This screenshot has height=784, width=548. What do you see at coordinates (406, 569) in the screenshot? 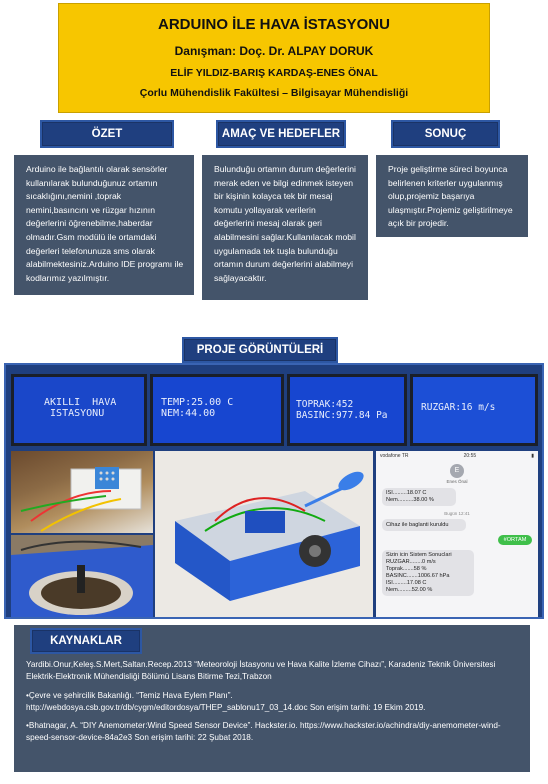
I see `sms3-line-3: Toprak.......58 %` at bounding box center [406, 569].